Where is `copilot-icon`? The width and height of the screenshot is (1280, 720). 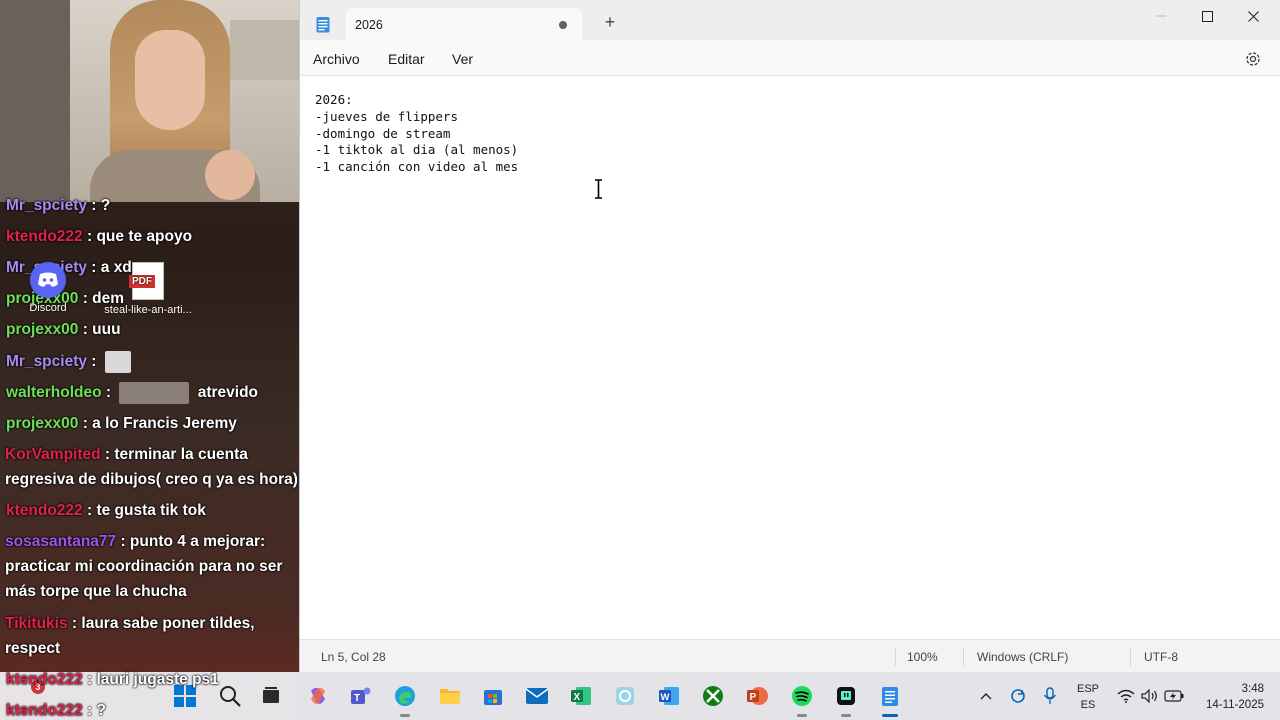 copilot-icon is located at coordinates (318, 695).